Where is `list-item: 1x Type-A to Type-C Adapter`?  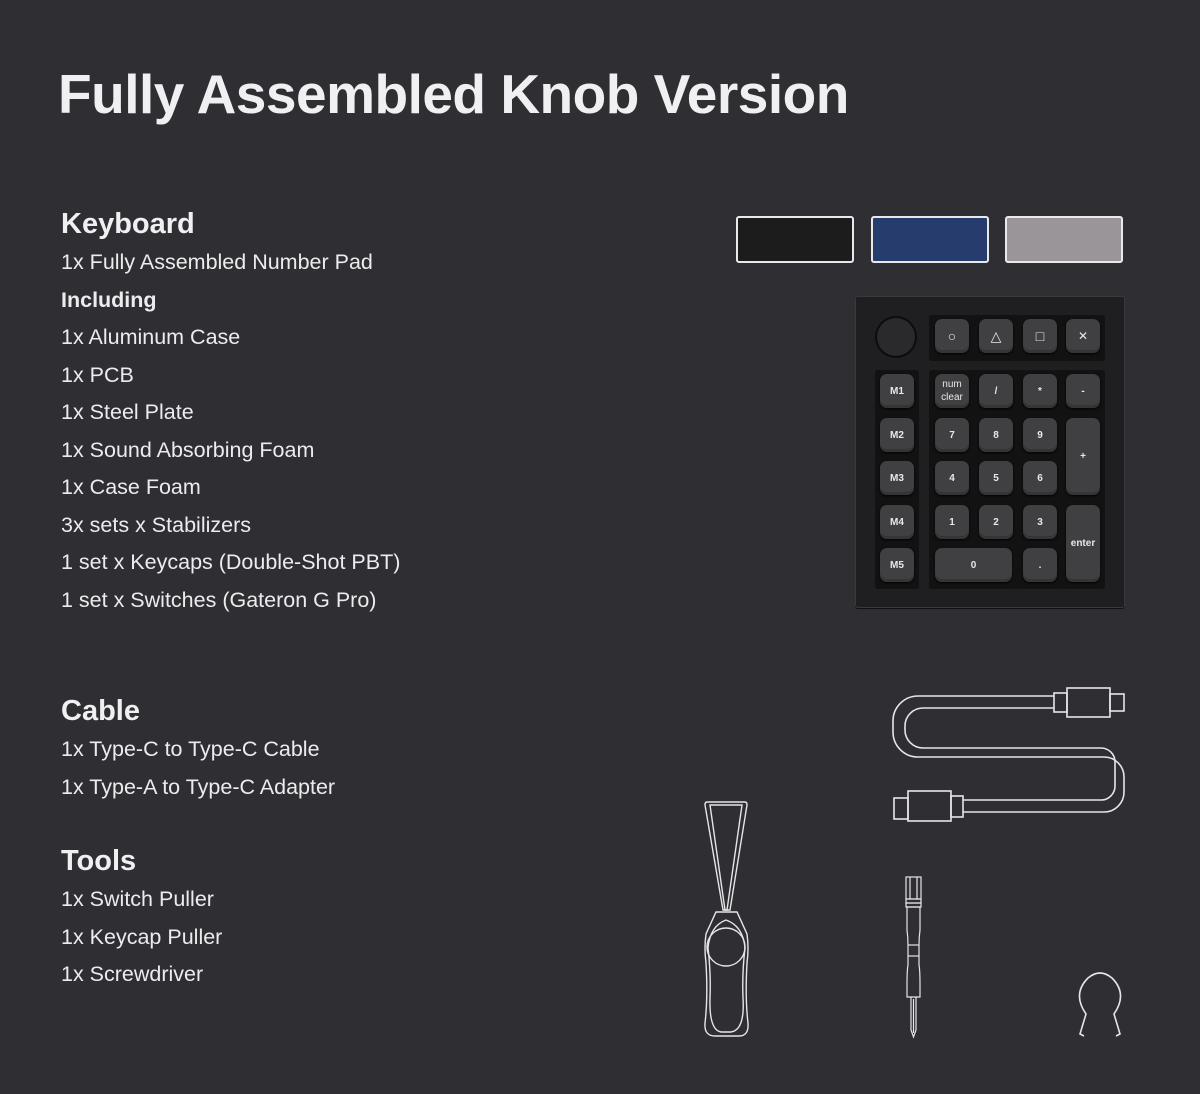 list-item: 1x Type-A to Type-C Adapter is located at coordinates (198, 786).